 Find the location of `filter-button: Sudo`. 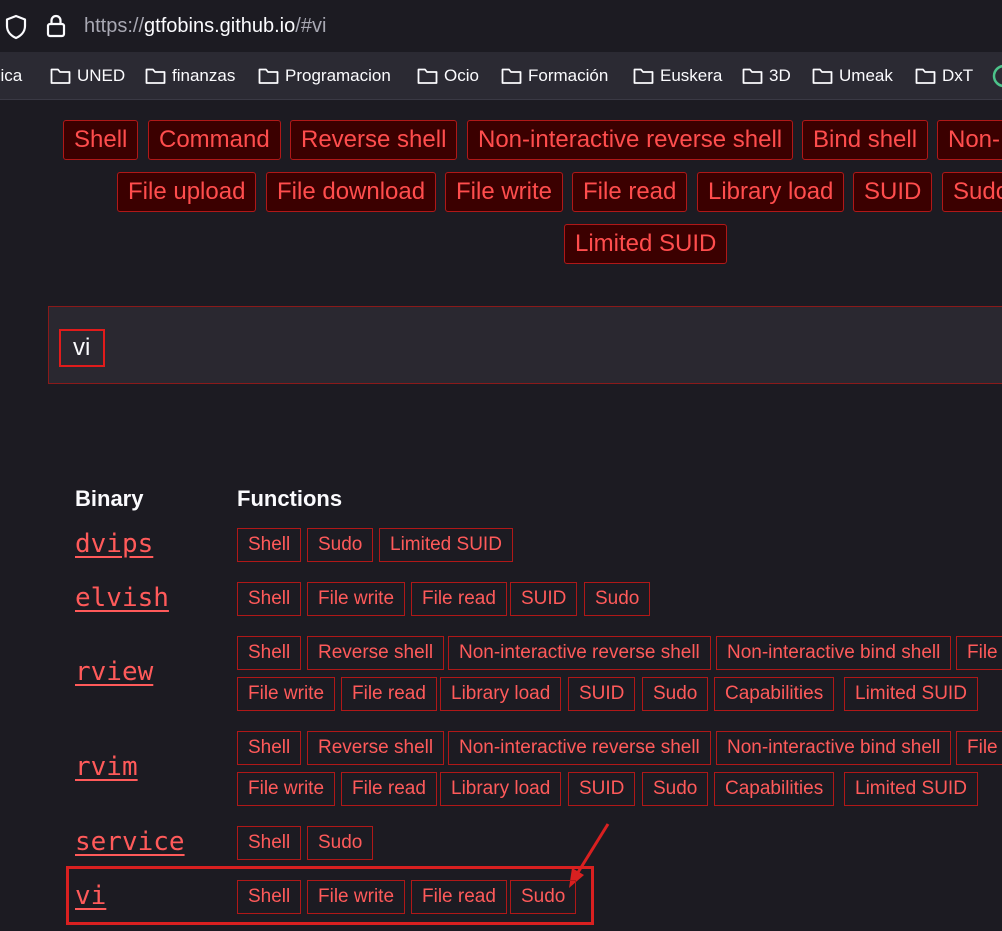

filter-button: Sudo is located at coordinates (972, 192).